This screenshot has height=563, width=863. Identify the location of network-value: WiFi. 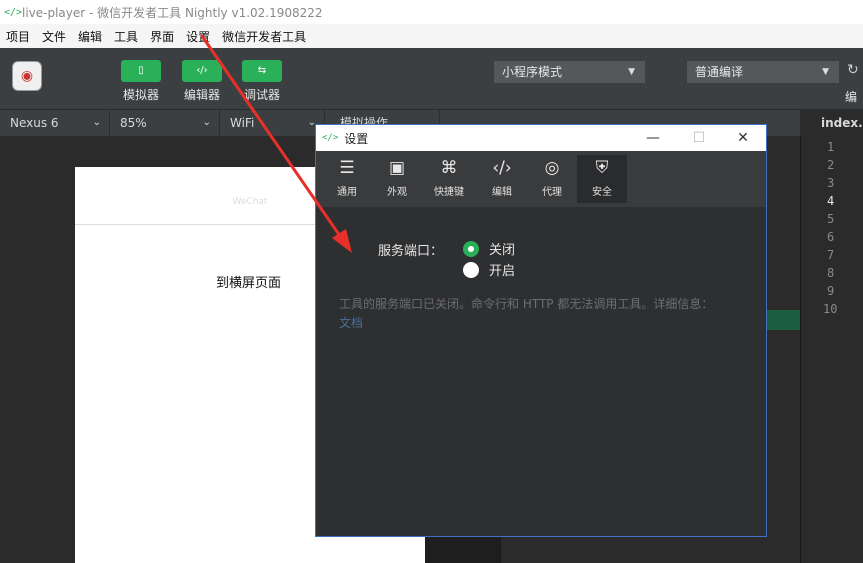
(242, 123).